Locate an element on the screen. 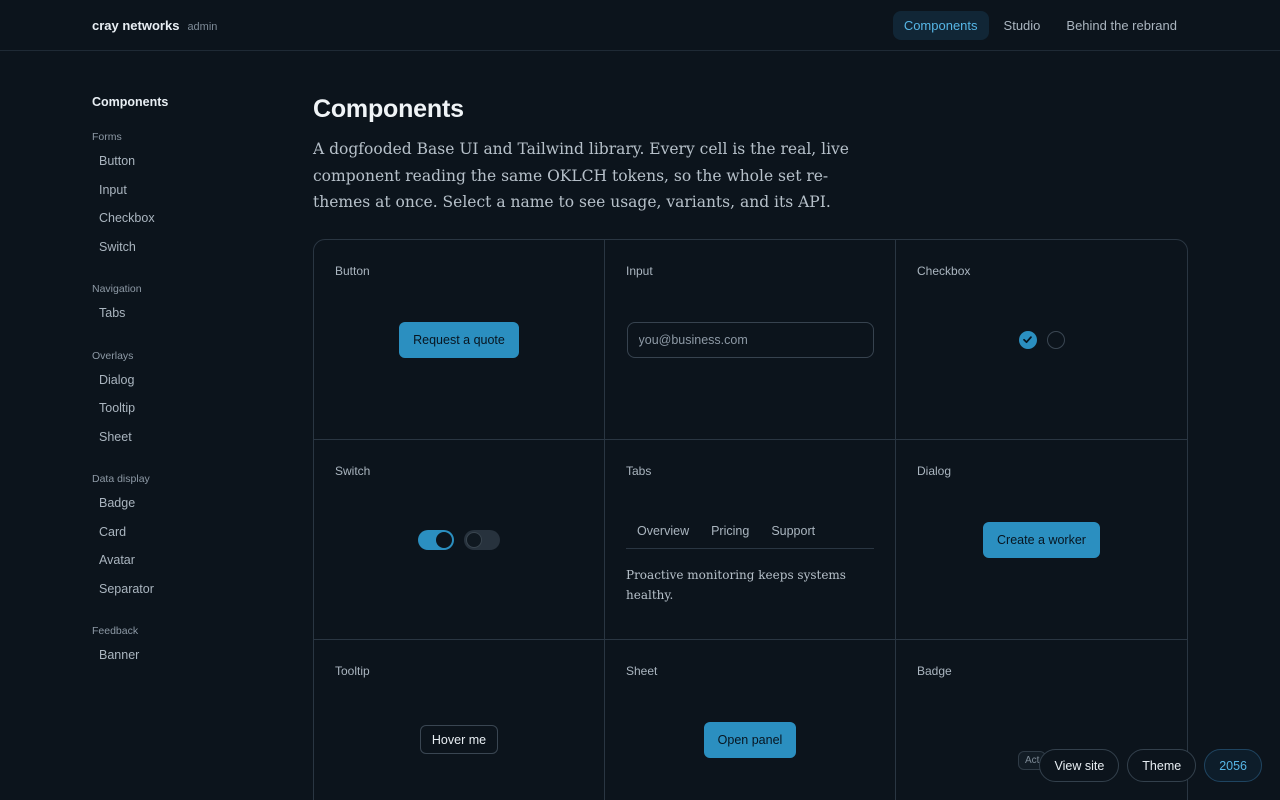 The width and height of the screenshot is (1280, 800). floating-controls: View site Theme 2056 is located at coordinates (1150, 765).